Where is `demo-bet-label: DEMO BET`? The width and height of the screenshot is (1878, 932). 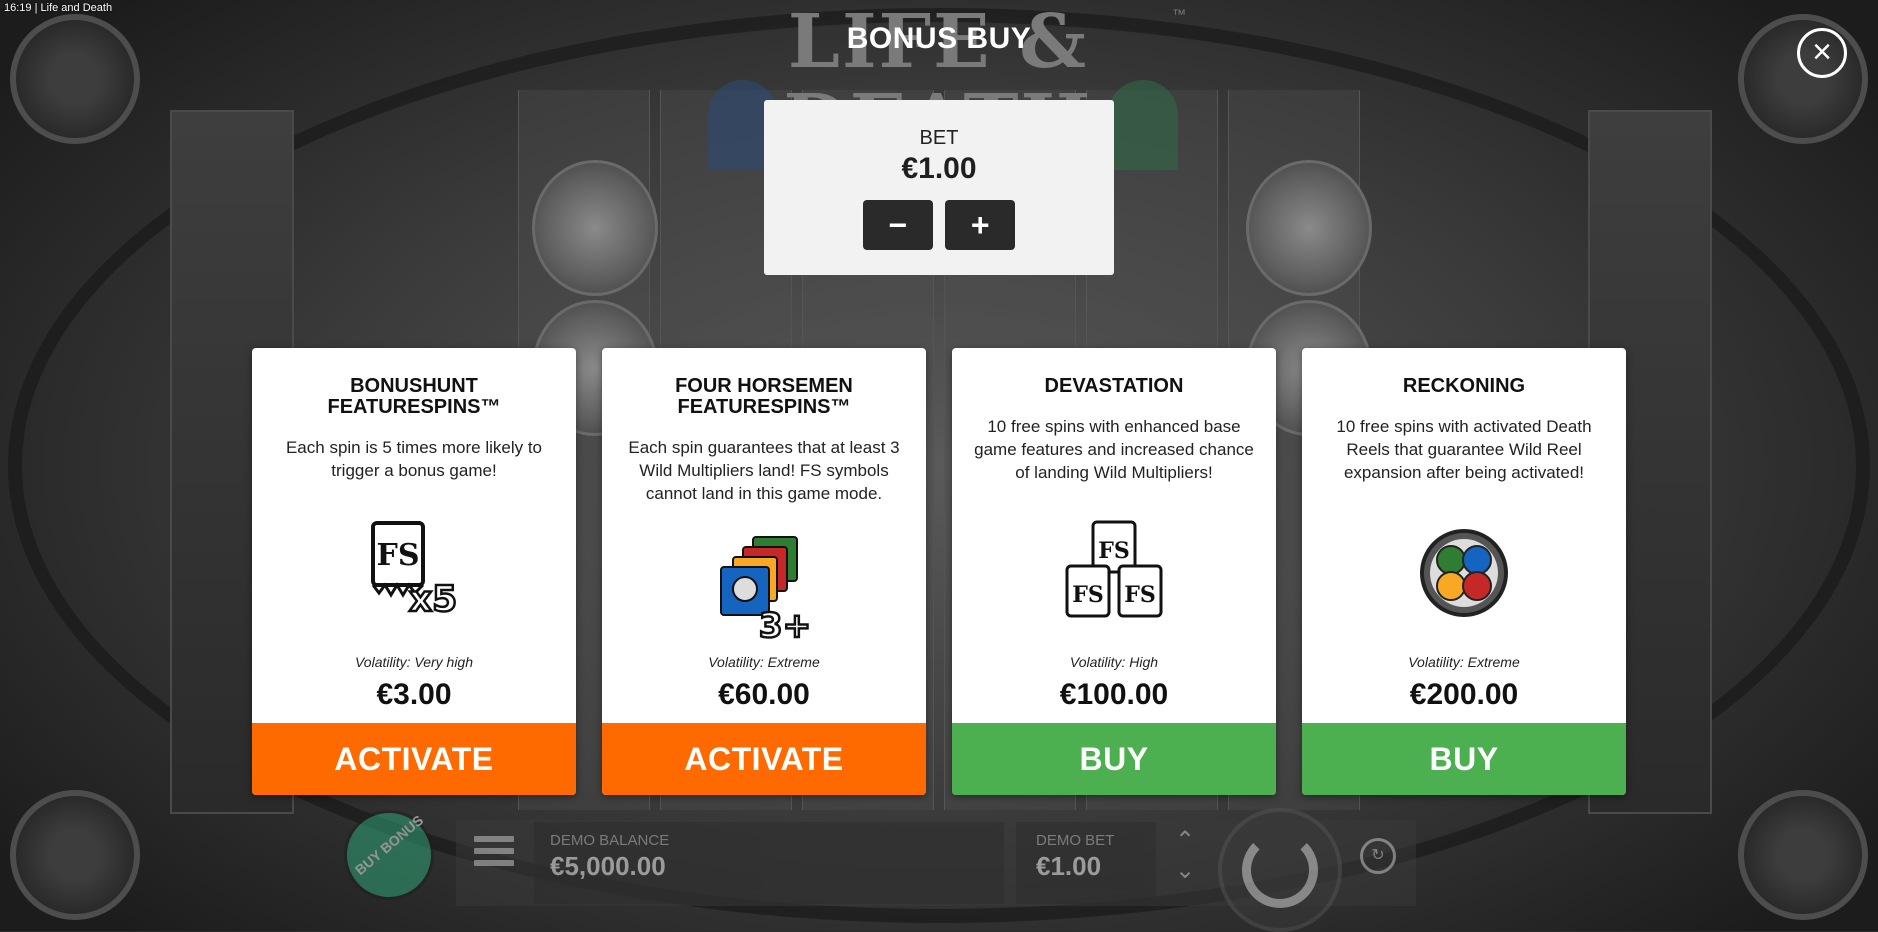 demo-bet-label: DEMO BET is located at coordinates (1075, 840).